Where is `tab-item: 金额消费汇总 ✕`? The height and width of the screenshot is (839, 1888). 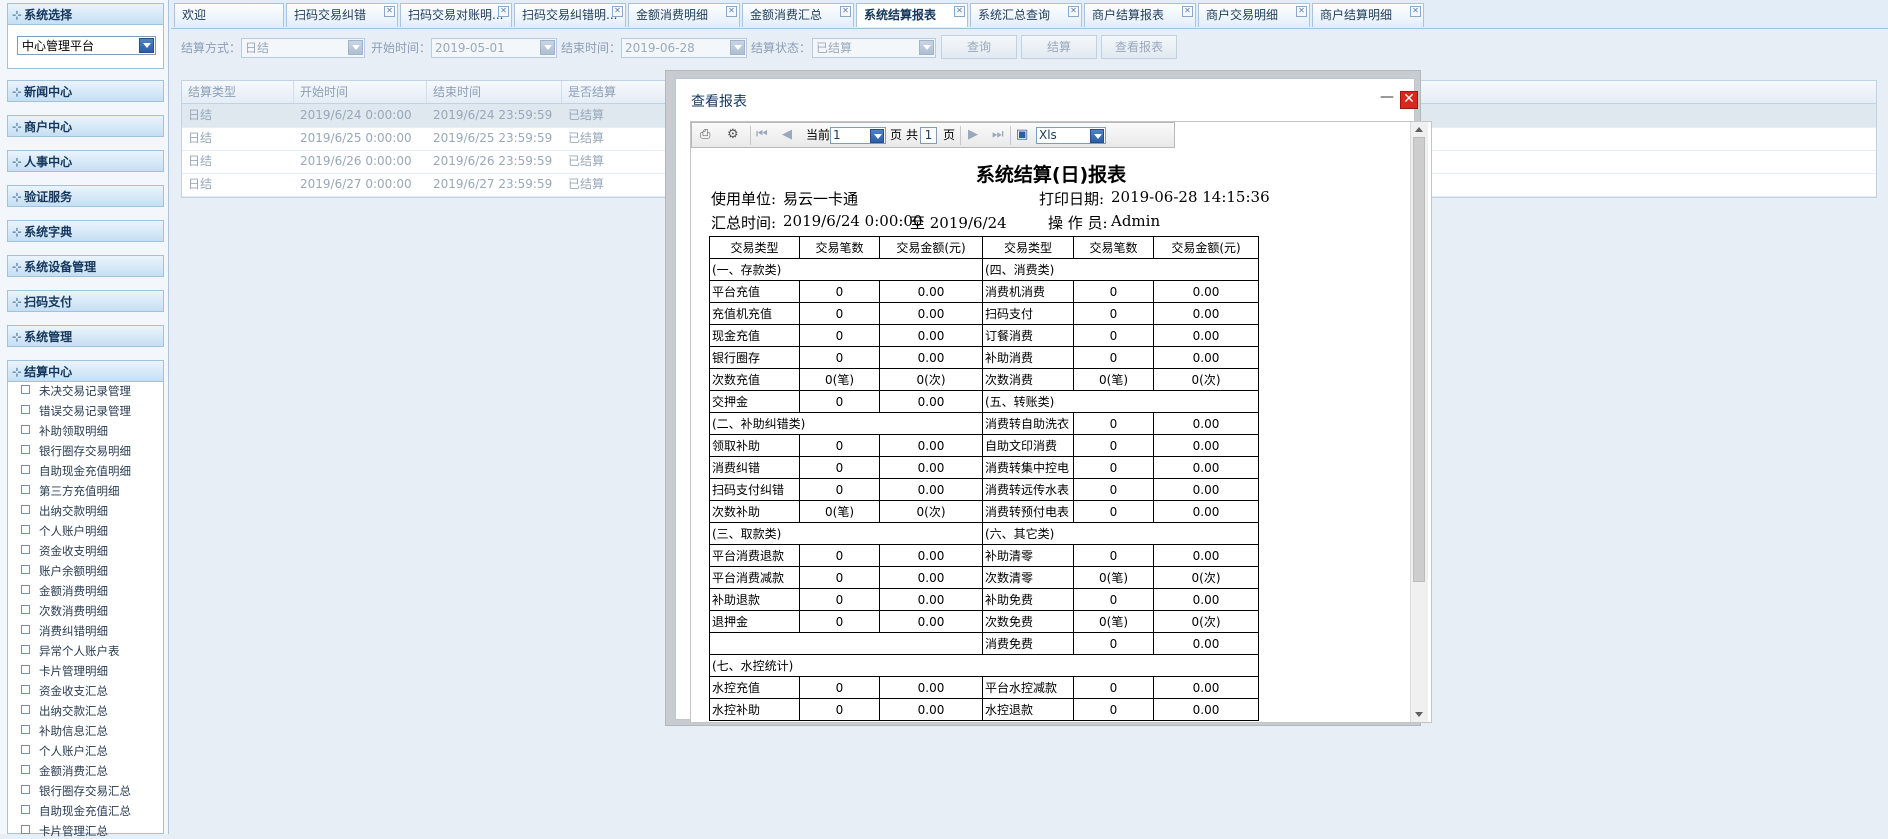 tab-item: 金额消费汇总 ✕ is located at coordinates (798, 15).